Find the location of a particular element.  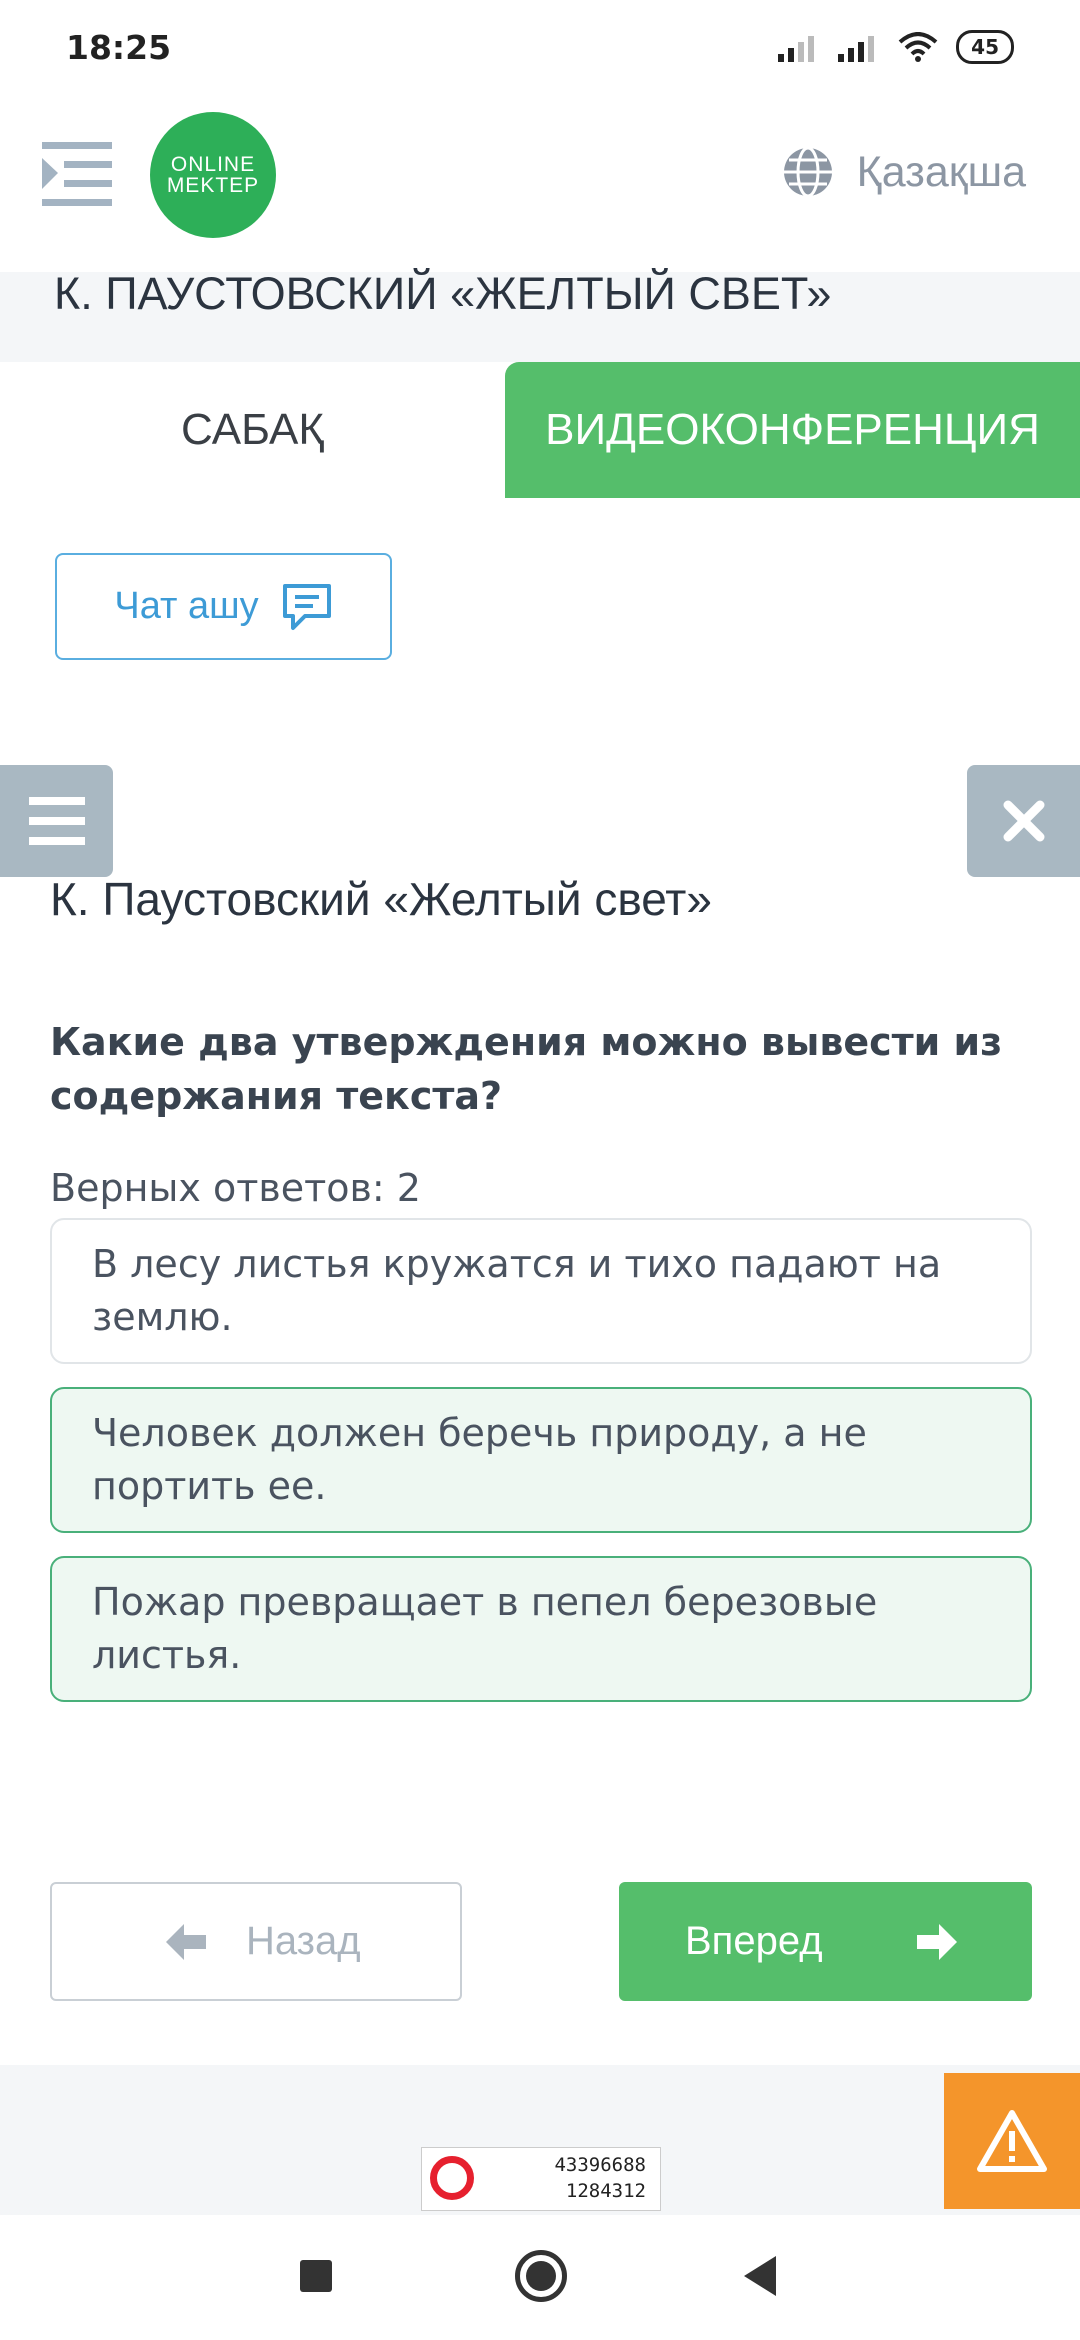

battery-indicator: 45 is located at coordinates (985, 47).